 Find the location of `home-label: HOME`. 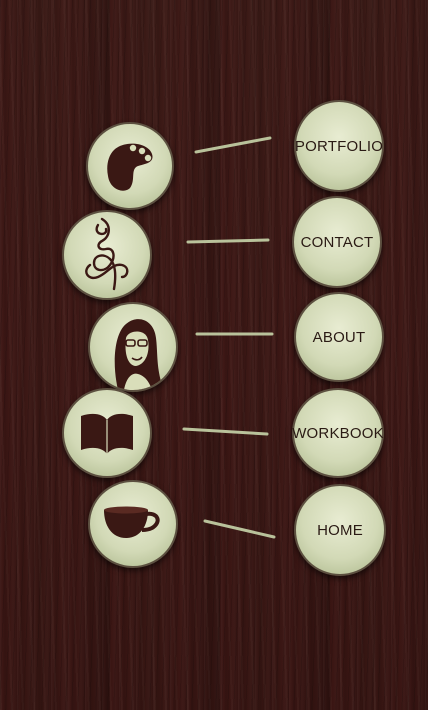

home-label: HOME is located at coordinates (340, 530).